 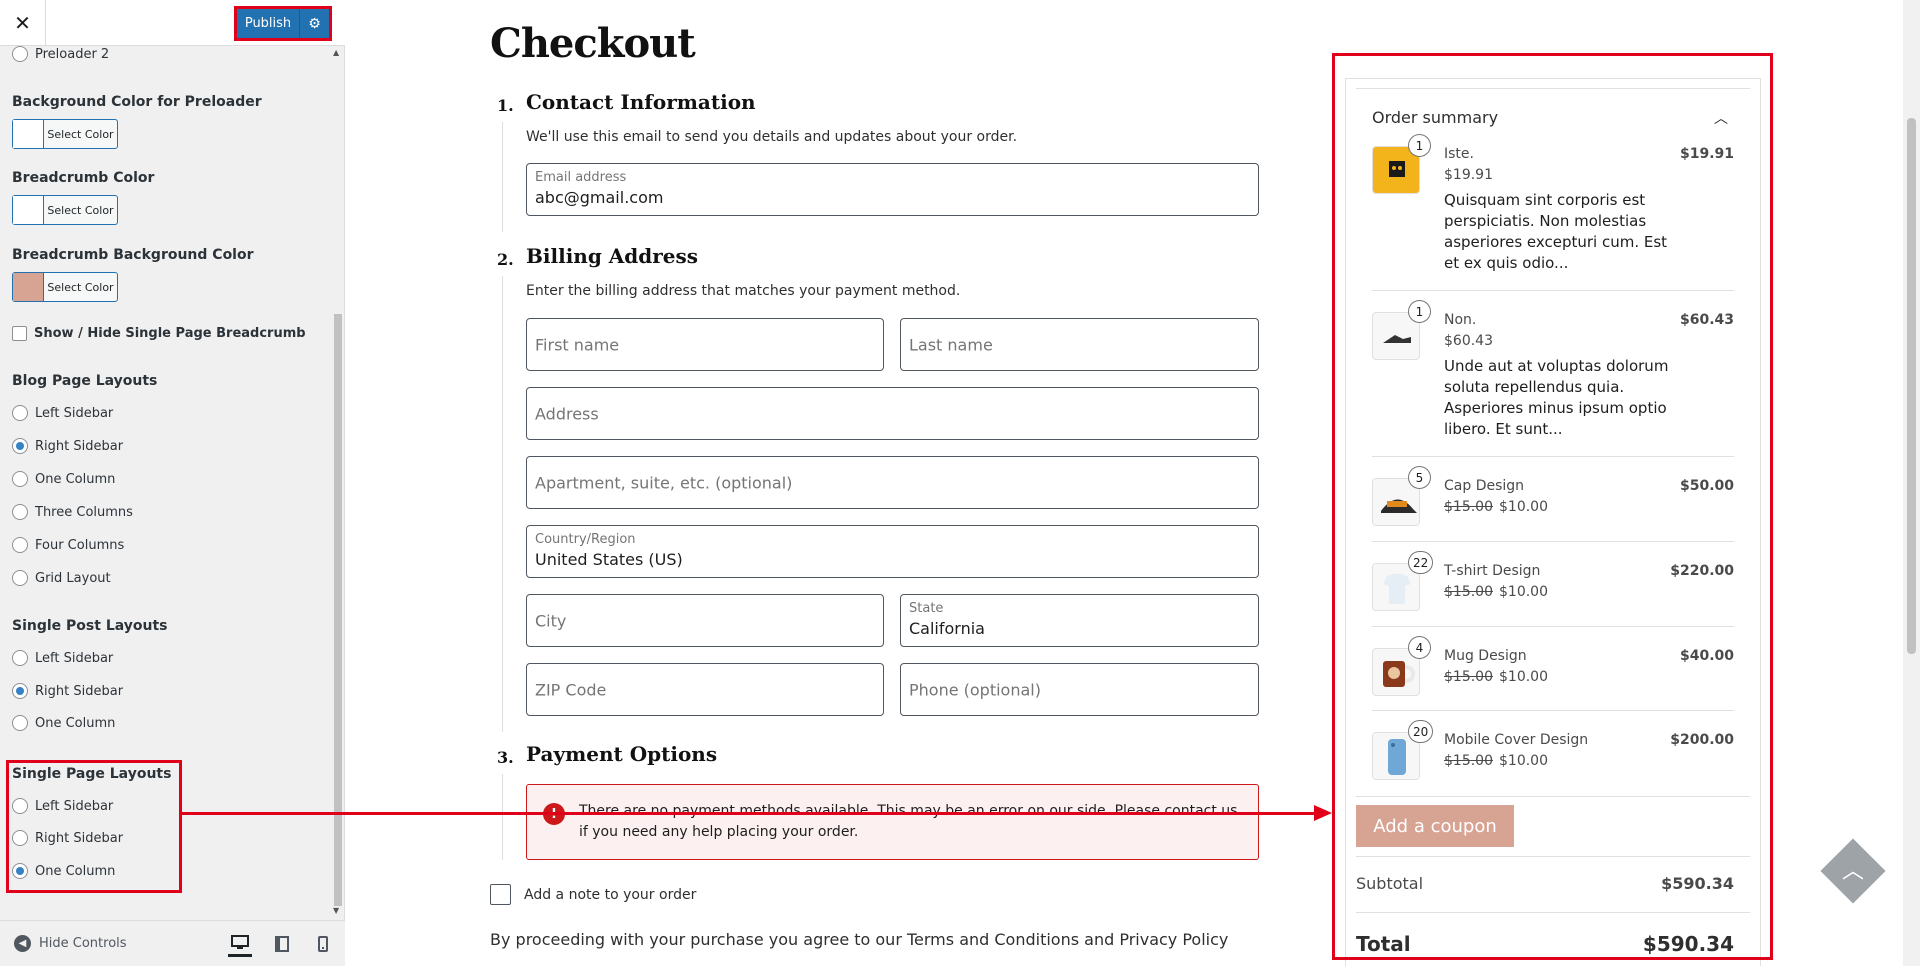 What do you see at coordinates (84, 512) in the screenshot?
I see `radio-label: Three Columns` at bounding box center [84, 512].